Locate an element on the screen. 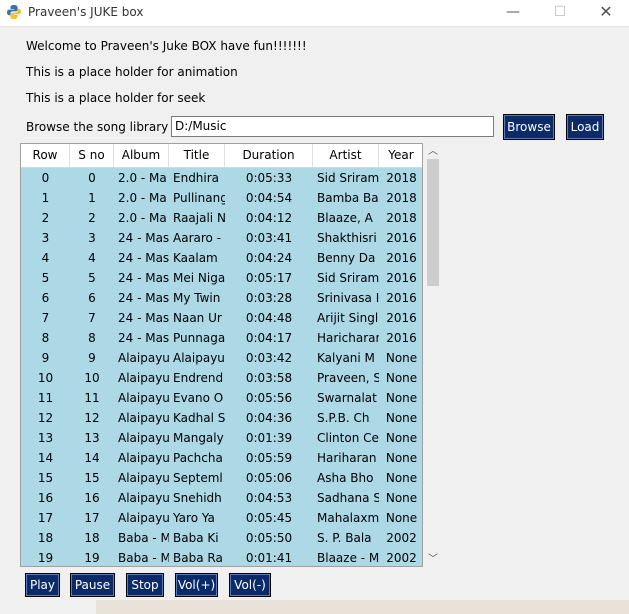 The image size is (629, 614). cell-artist: Blaaze, A is located at coordinates (345, 218).